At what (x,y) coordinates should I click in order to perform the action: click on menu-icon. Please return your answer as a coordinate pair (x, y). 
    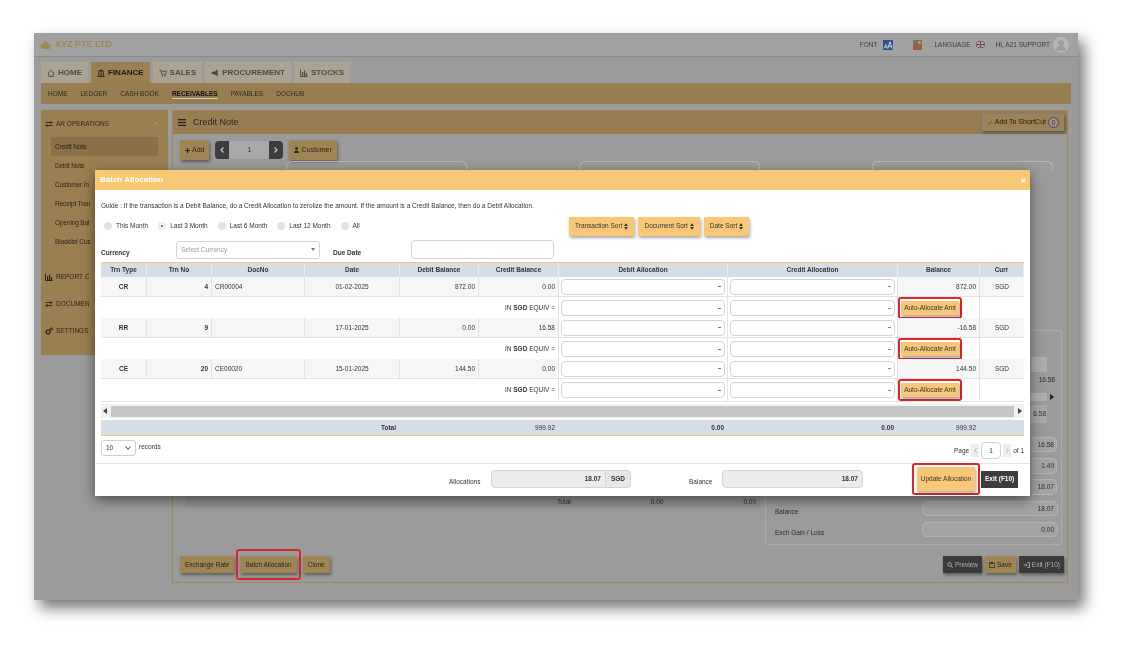
    Looking at the image, I should click on (182, 122).